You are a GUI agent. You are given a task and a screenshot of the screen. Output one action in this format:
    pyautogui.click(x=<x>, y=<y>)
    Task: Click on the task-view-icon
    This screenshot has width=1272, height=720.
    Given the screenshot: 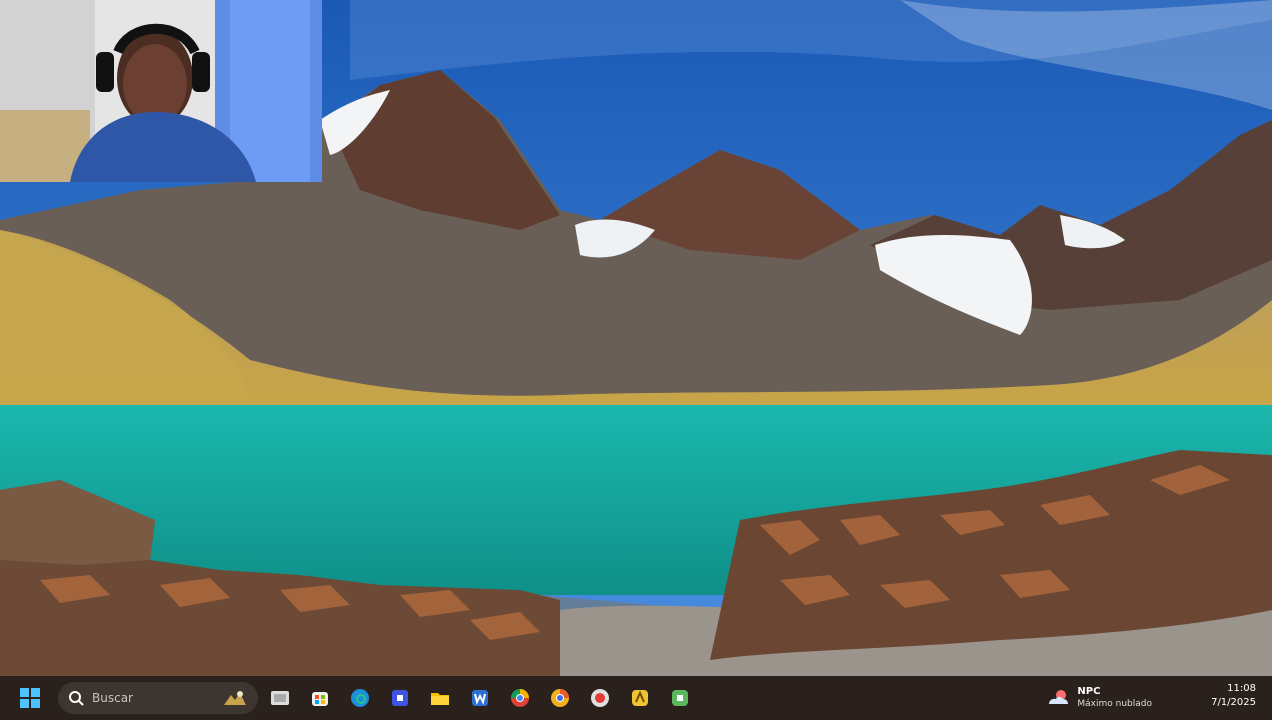 What is the action you would take?
    pyautogui.click(x=280, y=698)
    